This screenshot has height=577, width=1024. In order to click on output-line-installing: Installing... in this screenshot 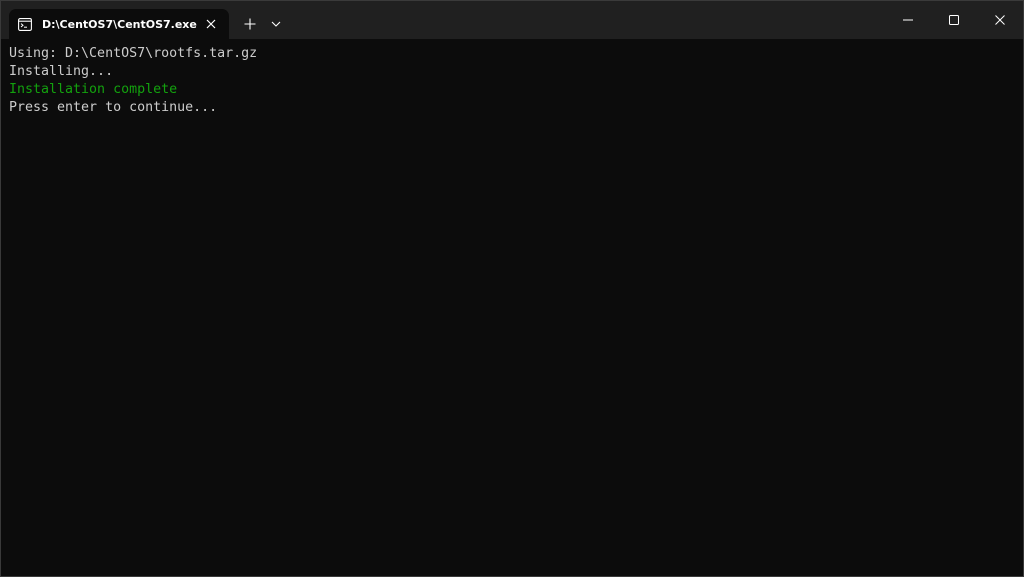, I will do `click(61, 71)`.